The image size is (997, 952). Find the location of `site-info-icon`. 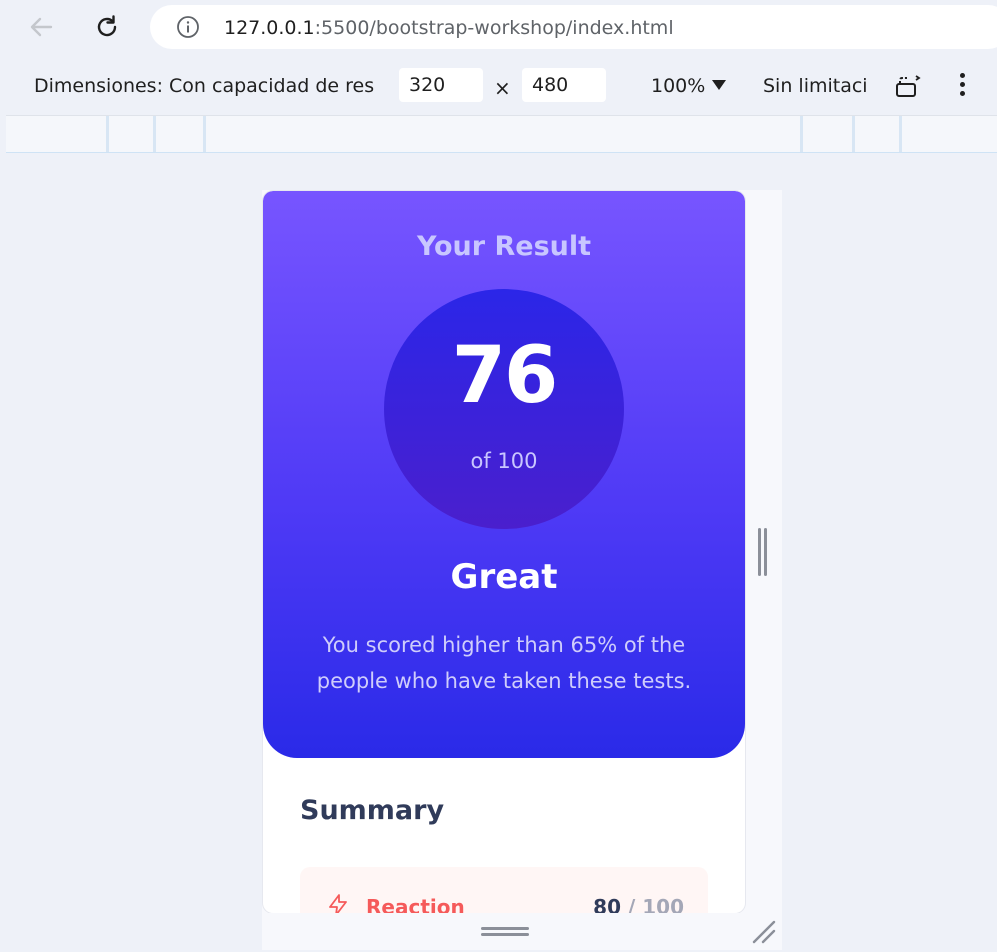

site-info-icon is located at coordinates (188, 27).